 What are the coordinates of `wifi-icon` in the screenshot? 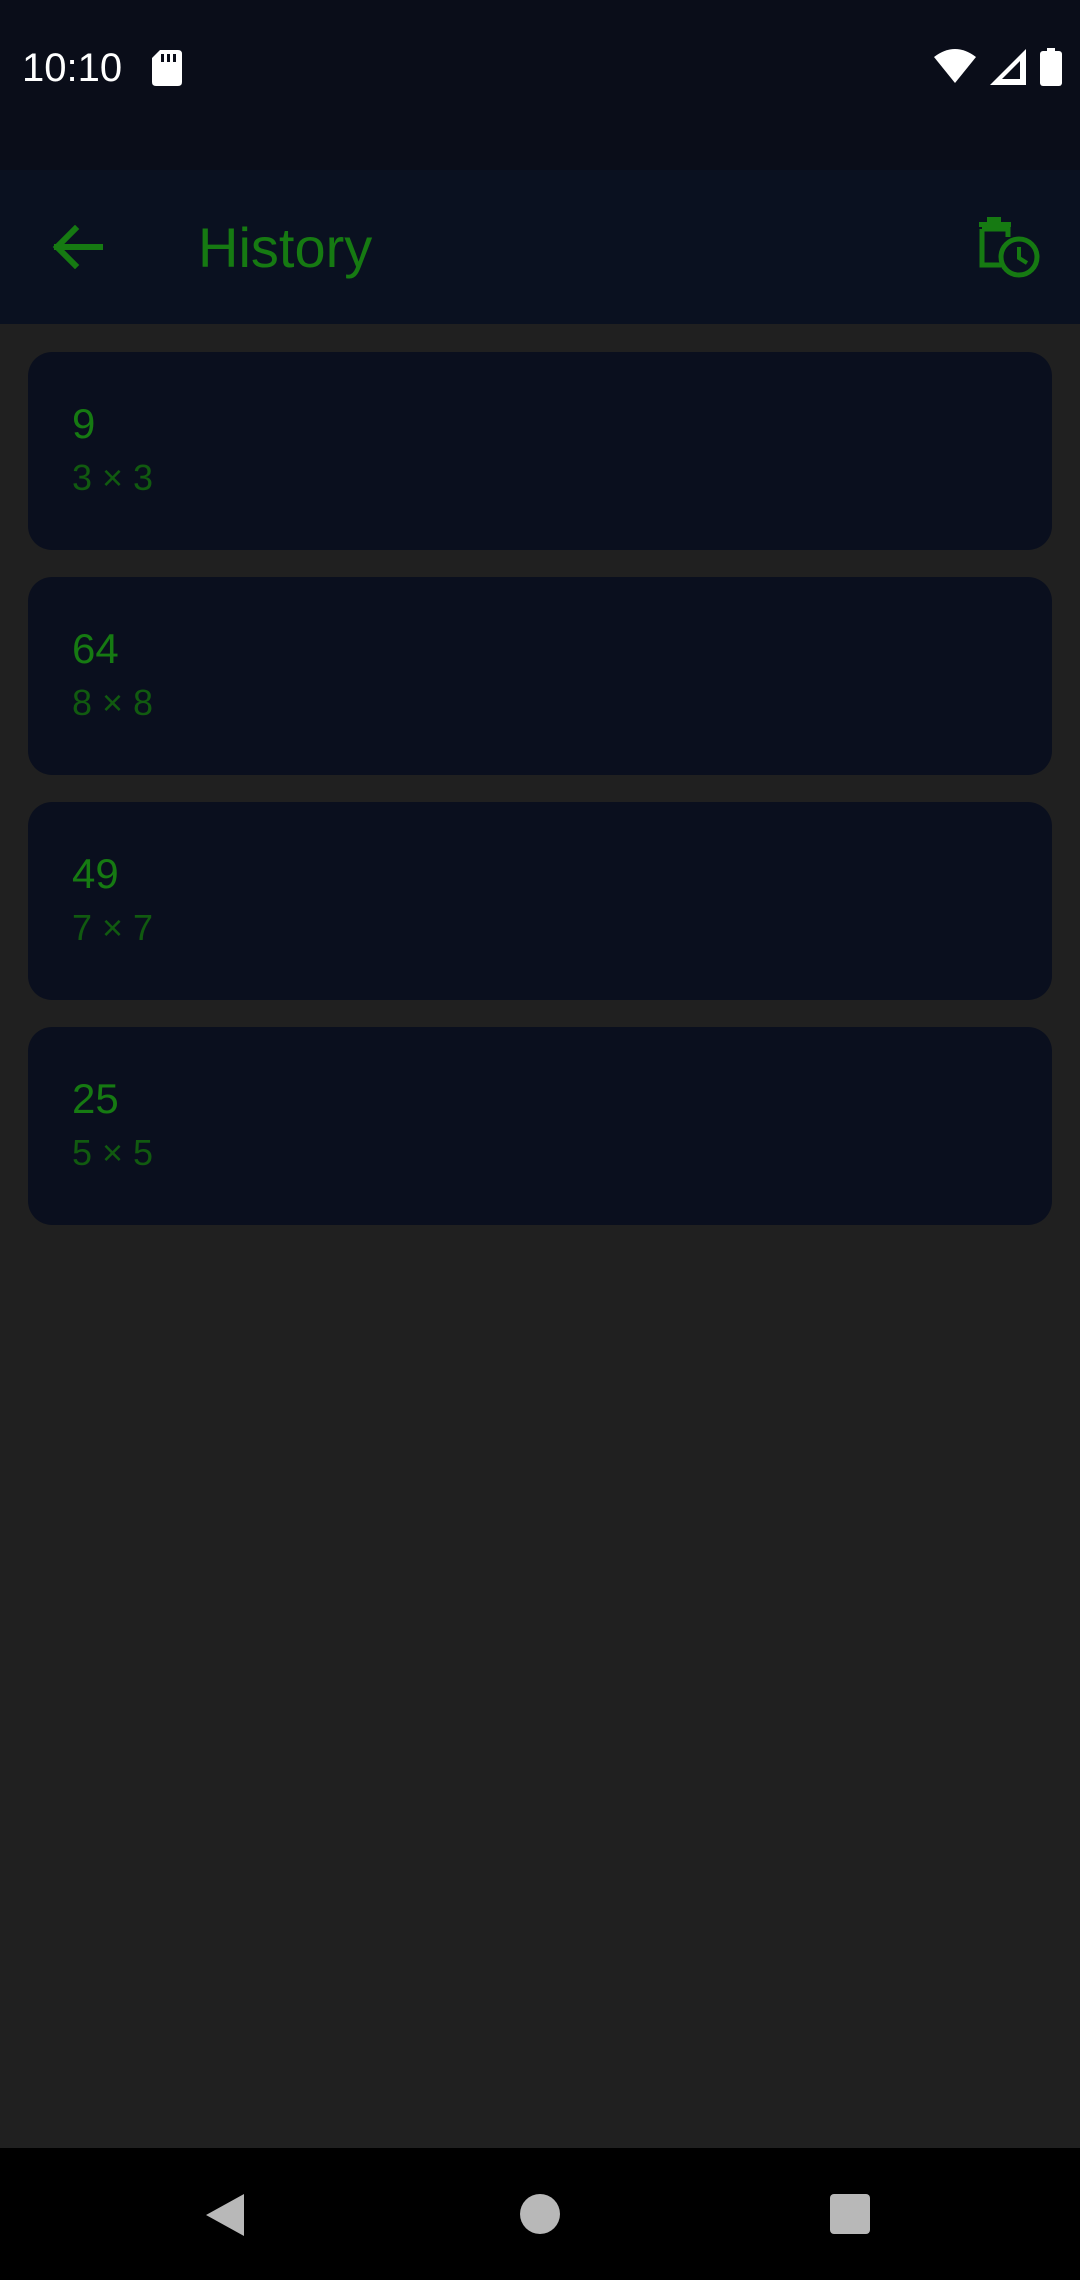 It's located at (955, 66).